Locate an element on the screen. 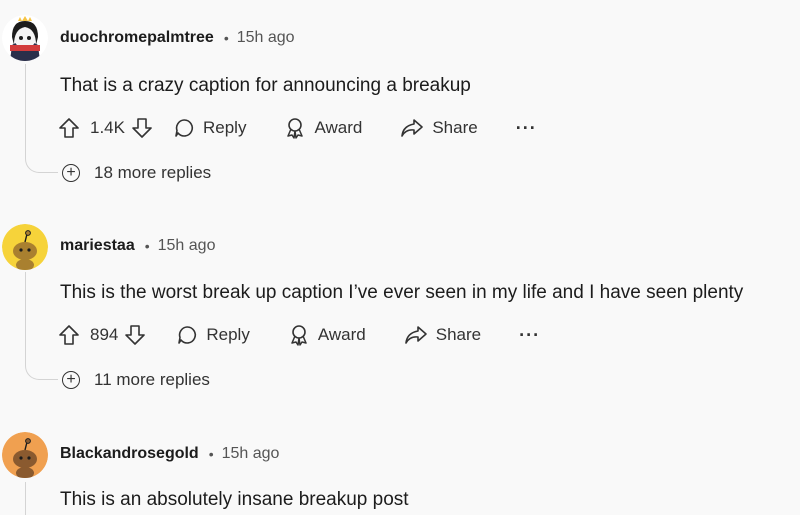  avatar-panda-icon is located at coordinates (25, 38).